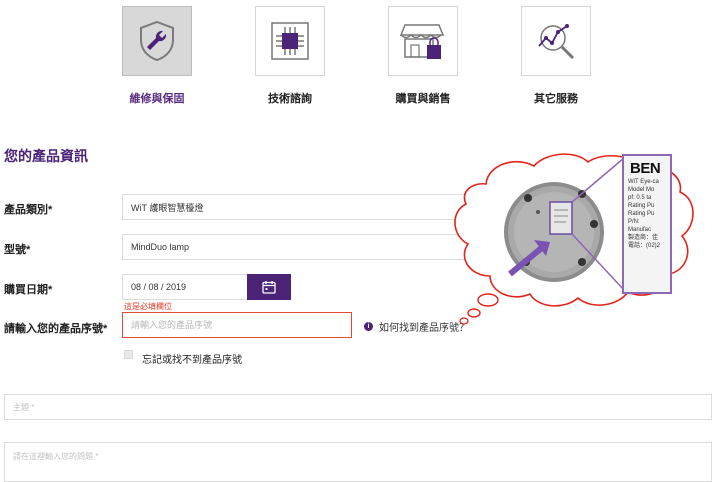 Image resolution: width=720 pixels, height=482 pixels. I want to click on purchase-date-label: 購買日期*, so click(28, 290).